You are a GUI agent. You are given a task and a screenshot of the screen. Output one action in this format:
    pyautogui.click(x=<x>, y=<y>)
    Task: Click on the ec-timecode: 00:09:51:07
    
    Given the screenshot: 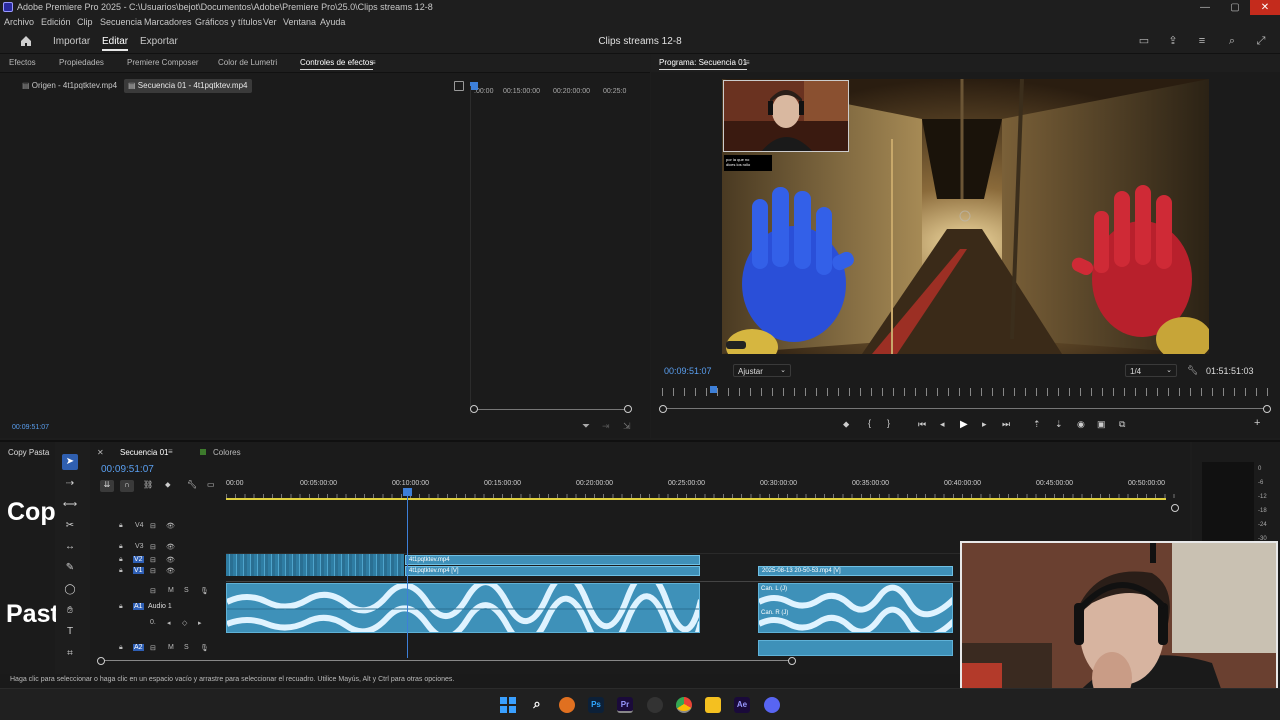 What is the action you would take?
    pyautogui.click(x=30, y=427)
    